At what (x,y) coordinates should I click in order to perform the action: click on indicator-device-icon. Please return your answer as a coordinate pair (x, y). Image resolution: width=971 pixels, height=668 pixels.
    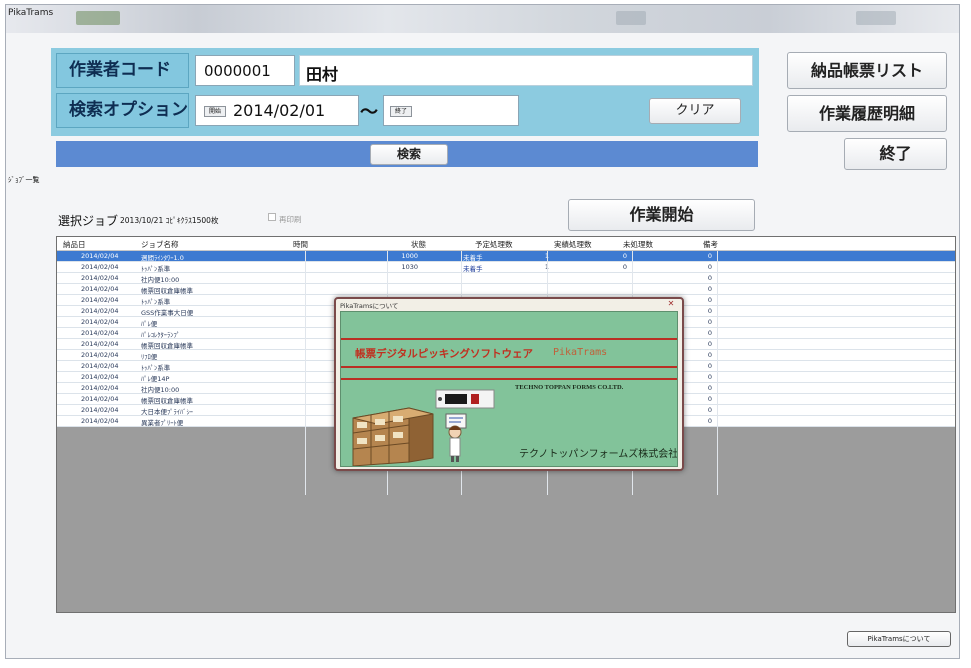
    Looking at the image, I should click on (465, 399).